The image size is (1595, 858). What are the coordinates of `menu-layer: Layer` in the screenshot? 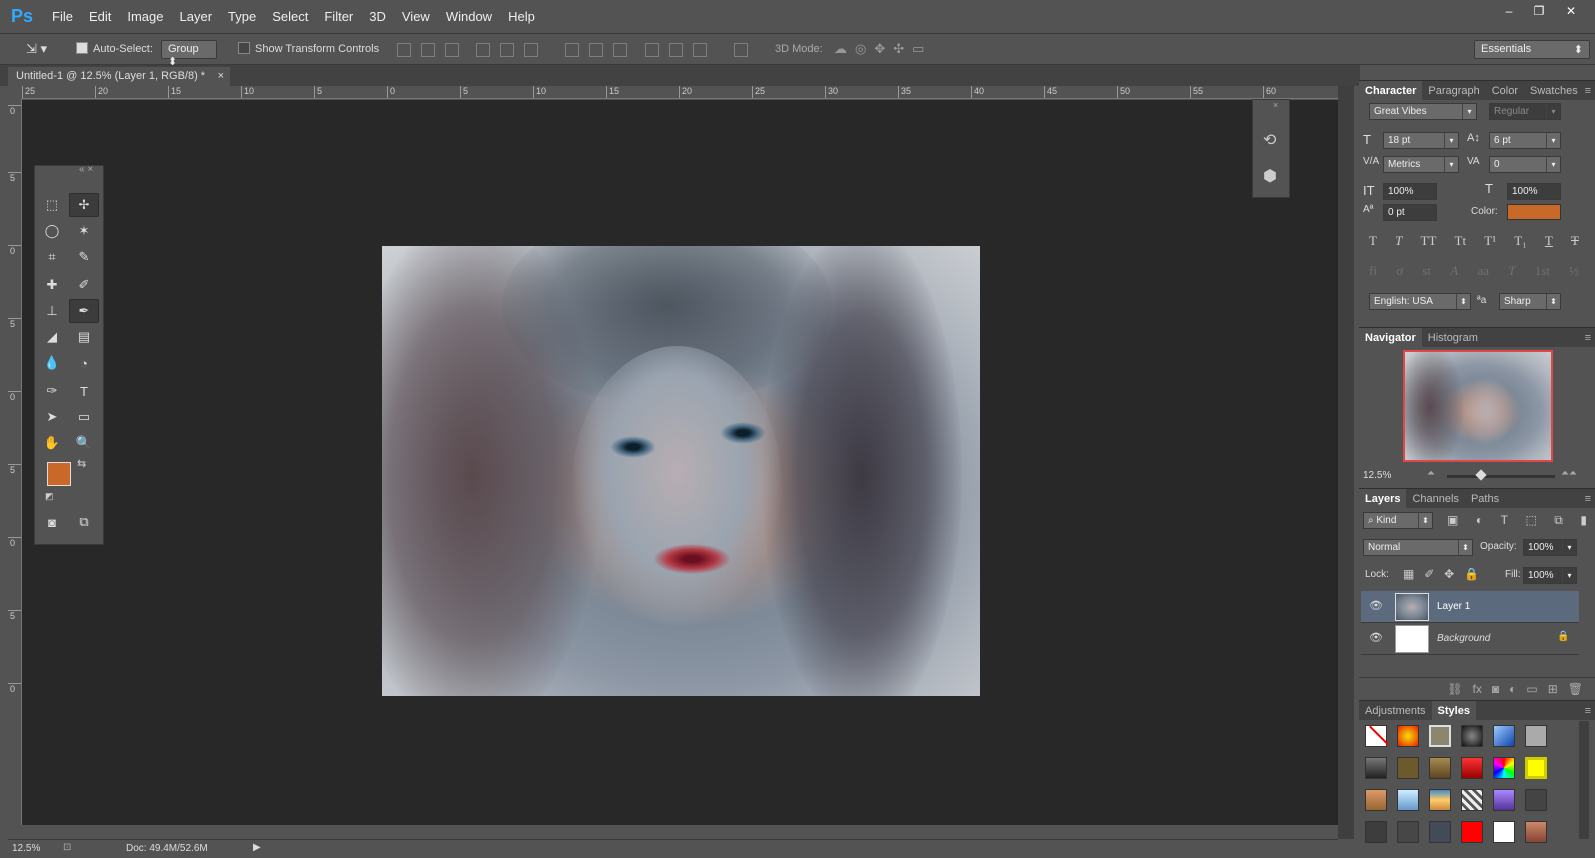 It's located at (196, 16).